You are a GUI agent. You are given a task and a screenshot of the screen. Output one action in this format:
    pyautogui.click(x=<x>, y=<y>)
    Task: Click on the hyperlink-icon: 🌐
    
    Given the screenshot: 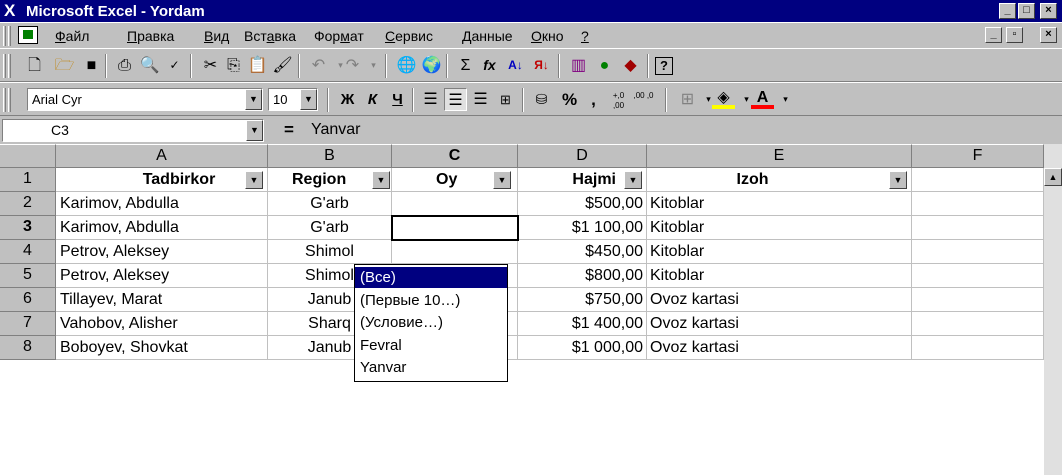 What is the action you would take?
    pyautogui.click(x=406, y=65)
    